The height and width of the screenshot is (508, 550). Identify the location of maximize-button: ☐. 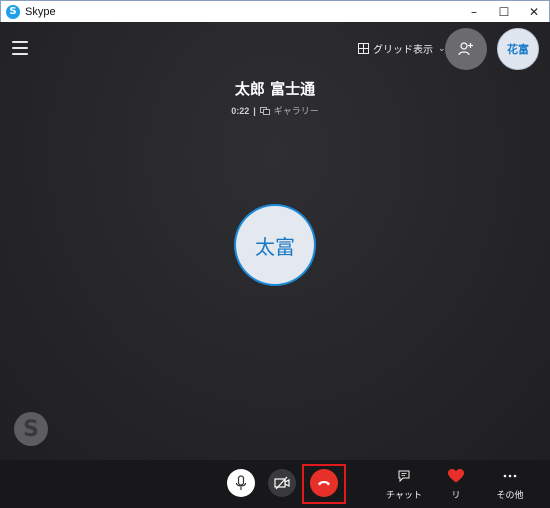
(504, 12).